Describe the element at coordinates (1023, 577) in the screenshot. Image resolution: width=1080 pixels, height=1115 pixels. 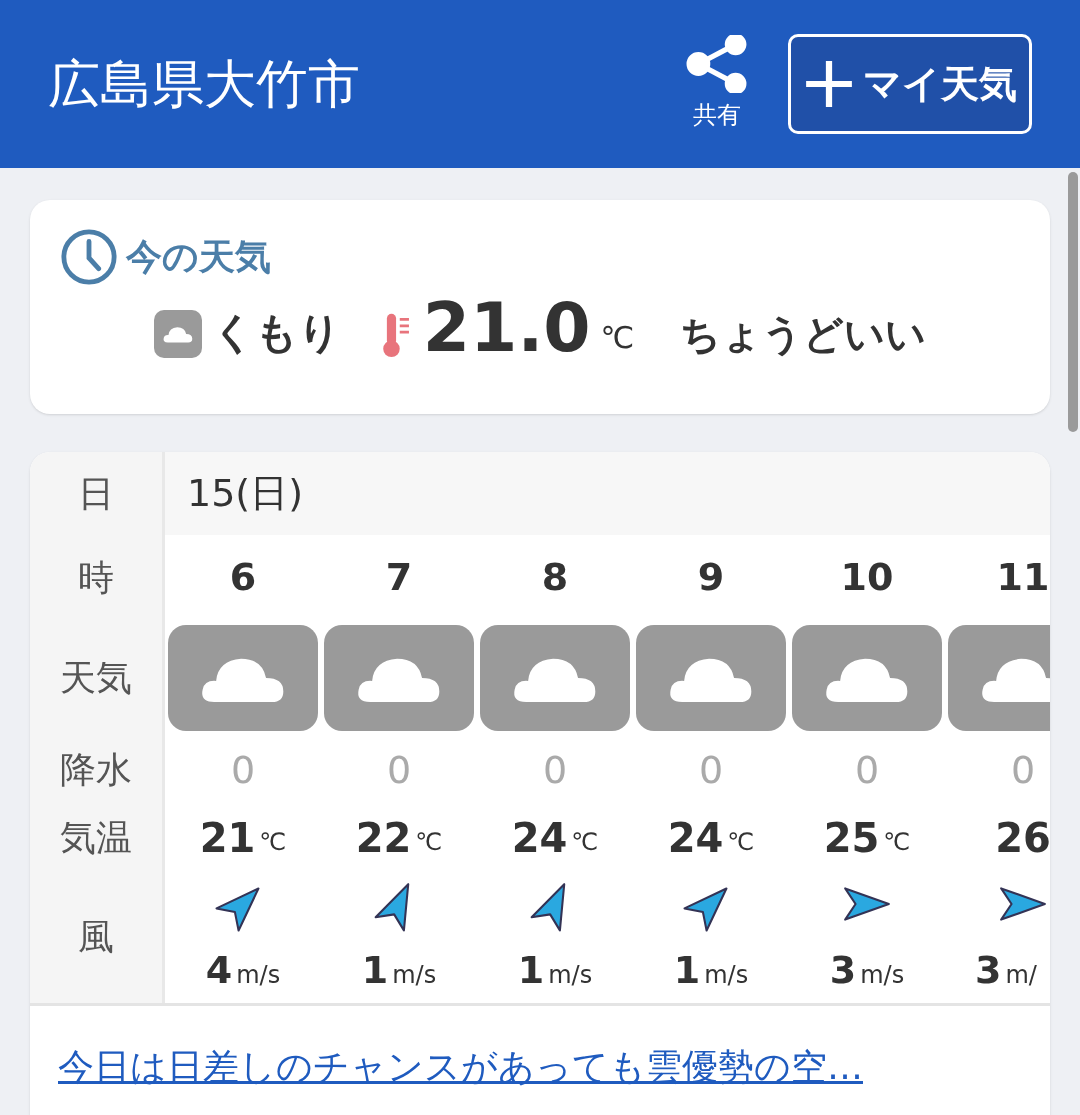
I see `hour-label: 11` at that location.